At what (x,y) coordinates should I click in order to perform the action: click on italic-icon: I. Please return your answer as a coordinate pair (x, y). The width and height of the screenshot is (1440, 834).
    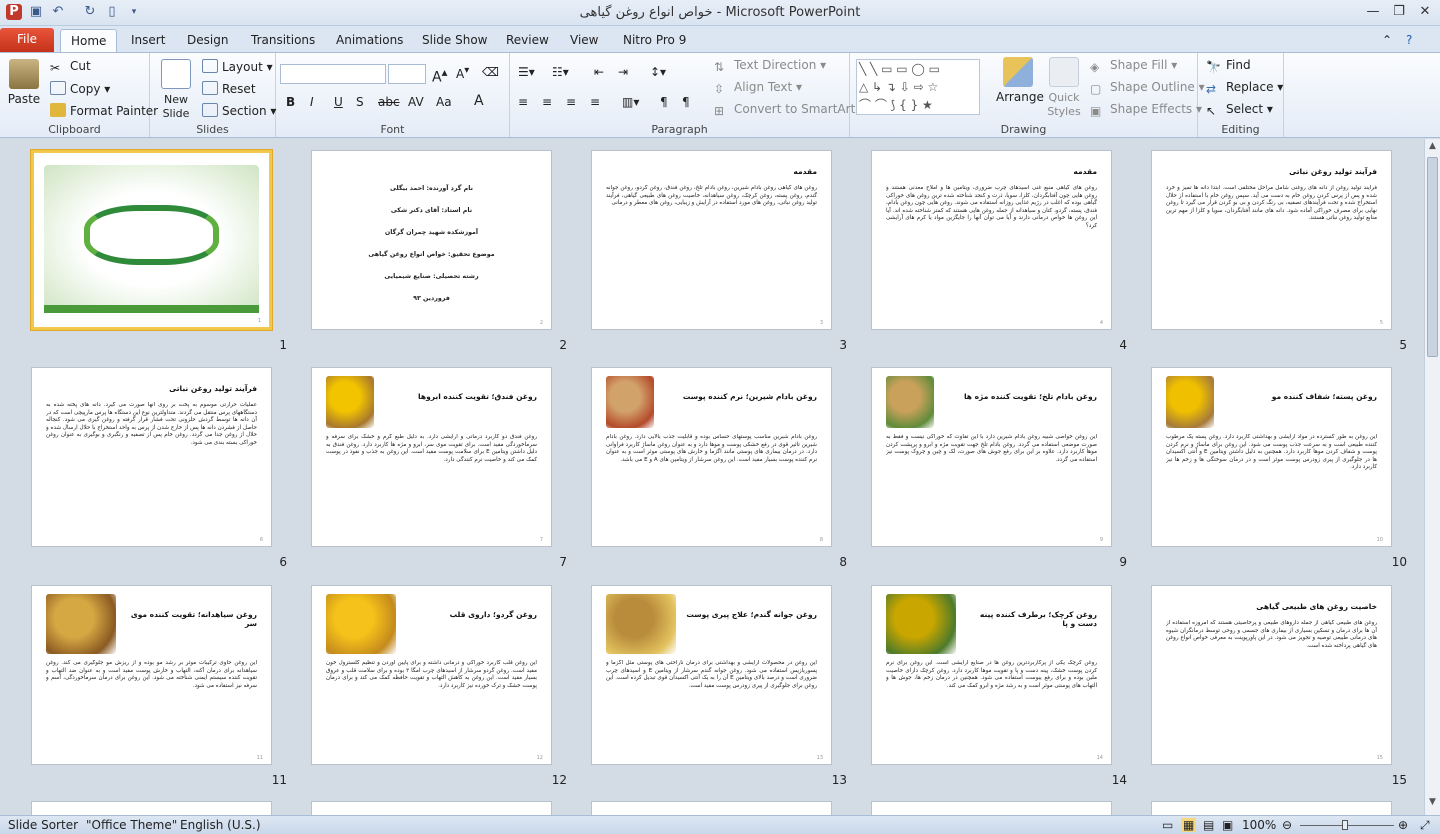
    Looking at the image, I should click on (312, 102).